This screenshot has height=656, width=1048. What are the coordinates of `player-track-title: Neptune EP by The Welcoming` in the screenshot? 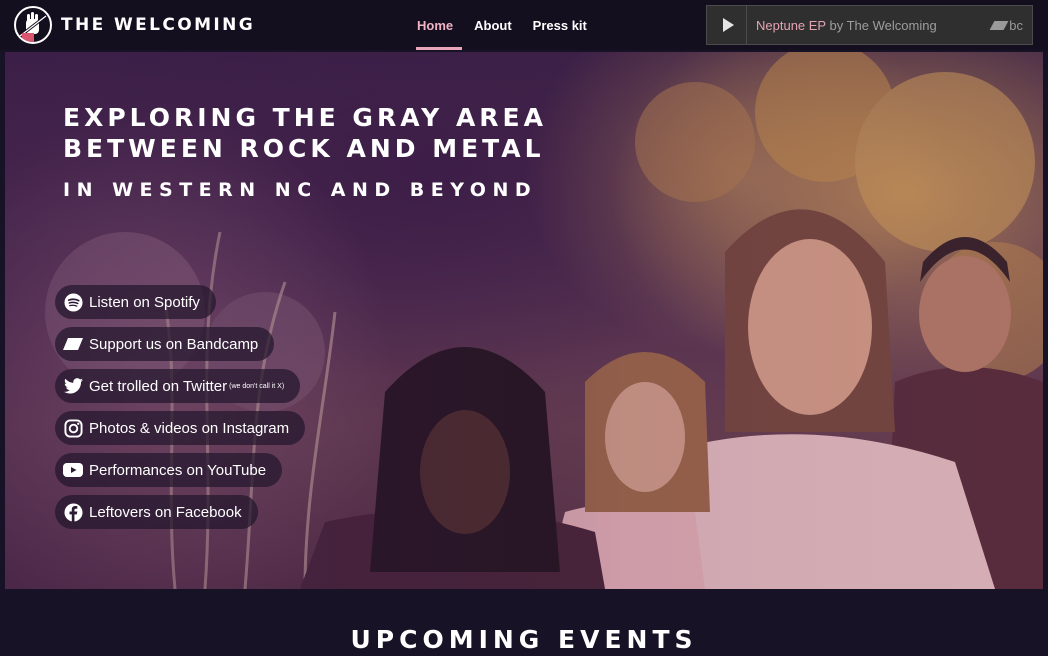 It's located at (846, 25).